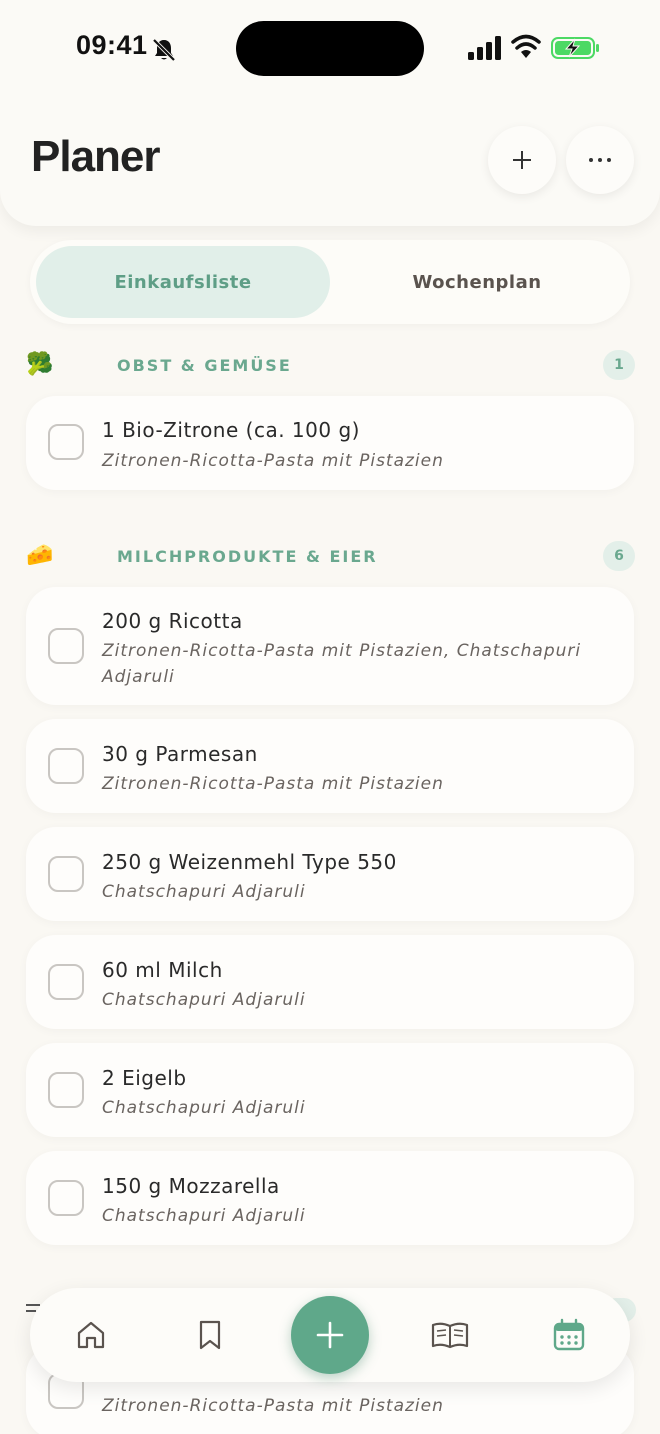 The height and width of the screenshot is (1434, 660). What do you see at coordinates (477, 282) in the screenshot?
I see `tab-wochenplan: Wochenplan` at bounding box center [477, 282].